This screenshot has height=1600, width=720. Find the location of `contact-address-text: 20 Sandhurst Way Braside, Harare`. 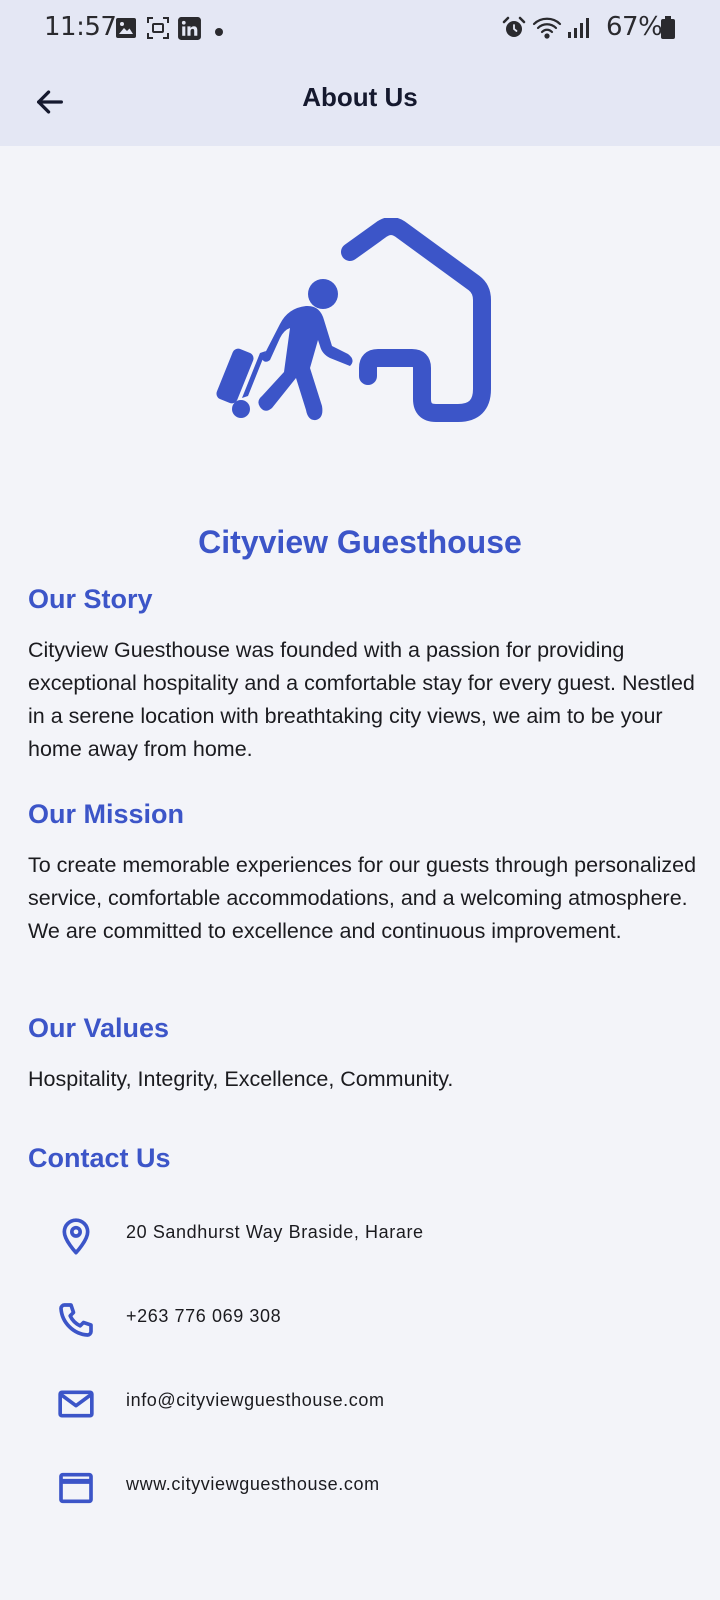

contact-address-text: 20 Sandhurst Way Braside, Harare is located at coordinates (275, 1232).